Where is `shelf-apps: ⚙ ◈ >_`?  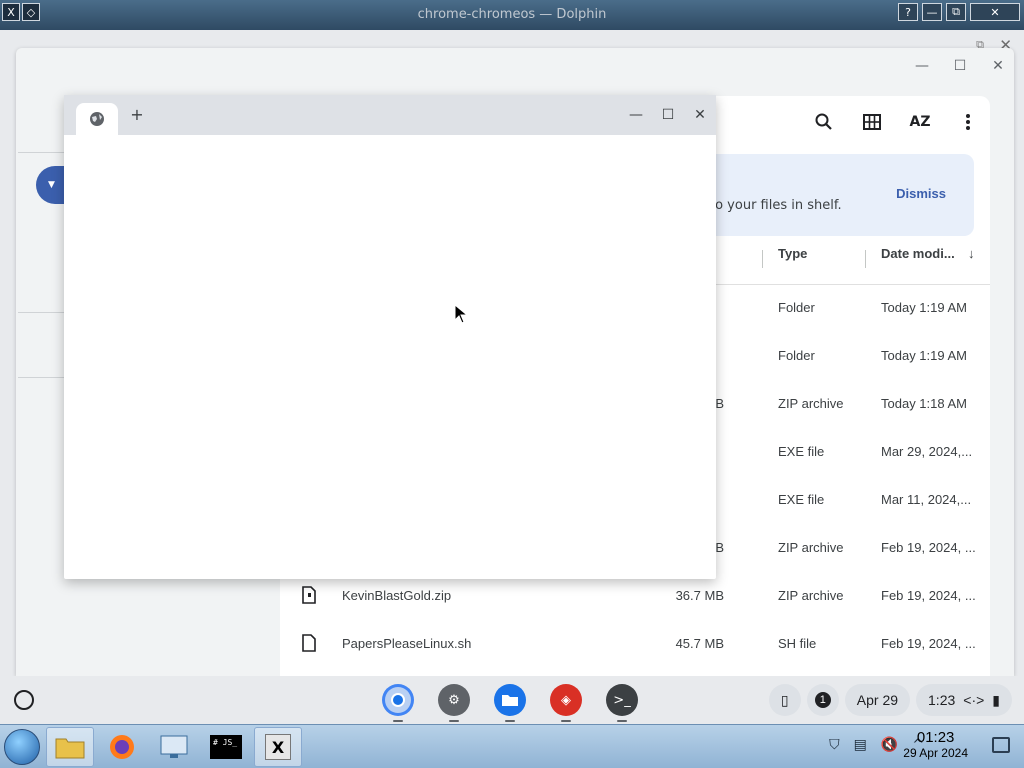
shelf-apps: ⚙ ◈ >_ is located at coordinates (510, 703).